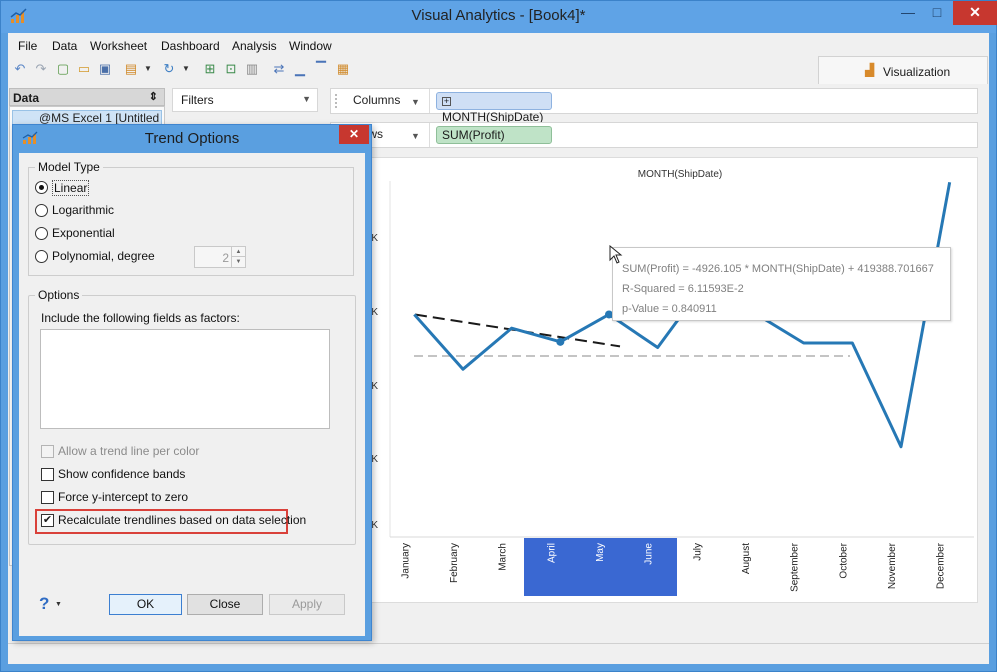  Describe the element at coordinates (103, 256) in the screenshot. I see `radio-polynomial-label: Polynomial, degree` at that location.